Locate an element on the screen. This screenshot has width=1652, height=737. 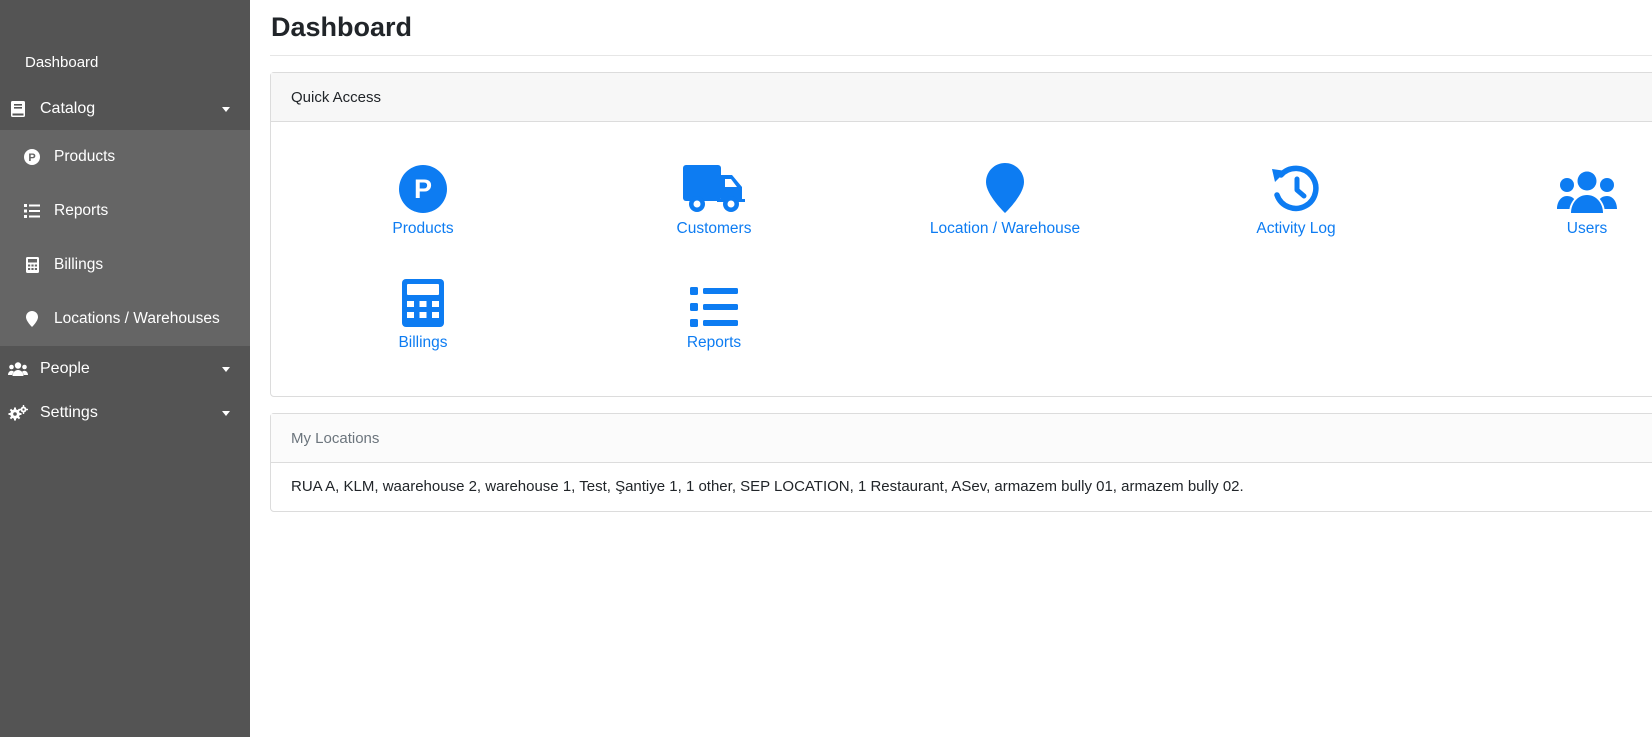
quick-access-activity-log: Activity Log is located at coordinates (1296, 199).